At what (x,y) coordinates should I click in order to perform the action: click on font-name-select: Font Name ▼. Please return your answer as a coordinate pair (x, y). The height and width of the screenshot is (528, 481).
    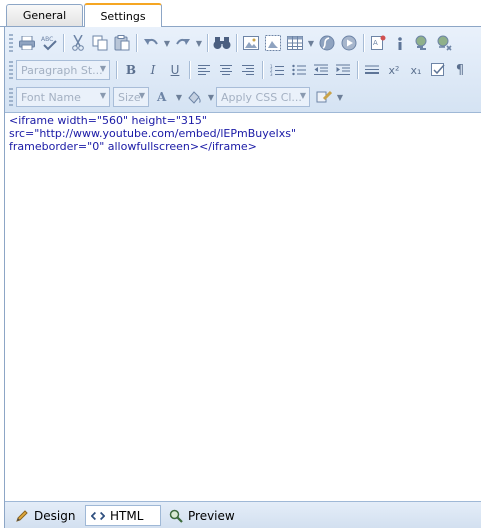
    Looking at the image, I should click on (63, 97).